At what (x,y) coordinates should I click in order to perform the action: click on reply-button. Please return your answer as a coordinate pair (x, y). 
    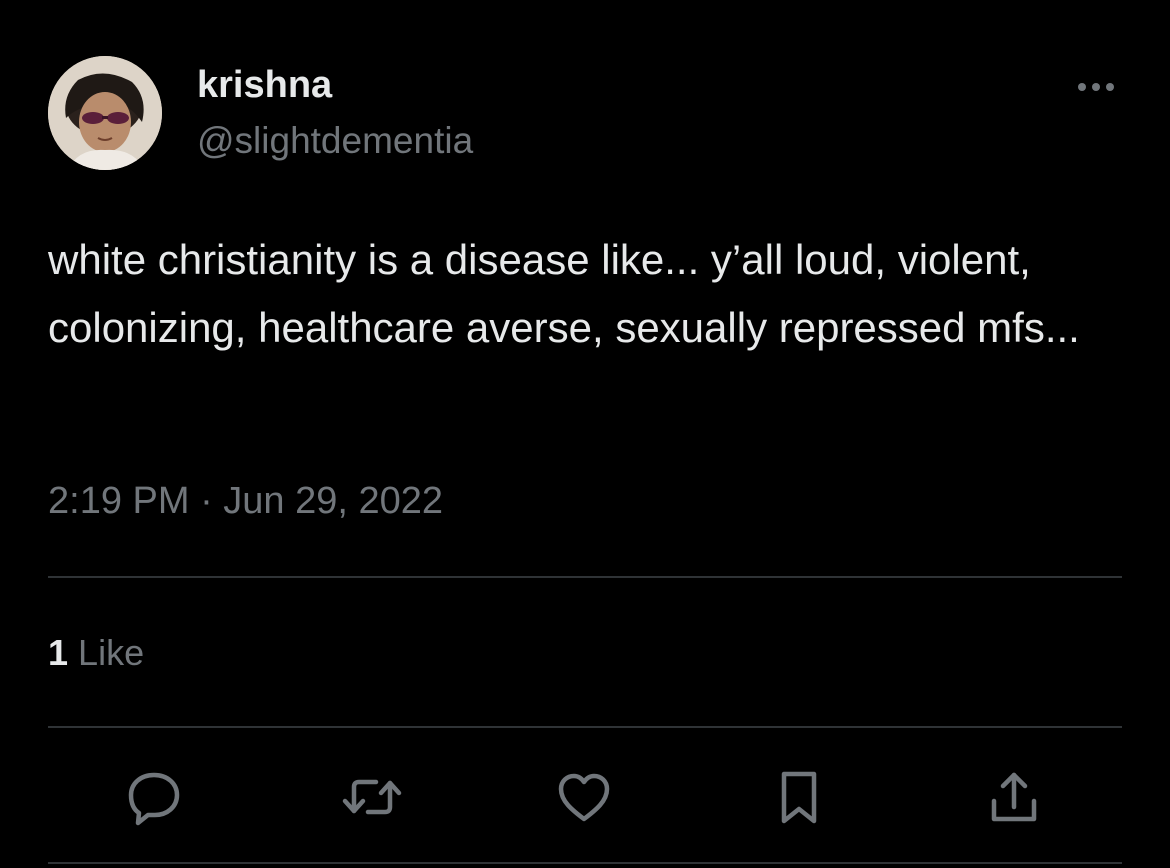
    Looking at the image, I should click on (154, 797).